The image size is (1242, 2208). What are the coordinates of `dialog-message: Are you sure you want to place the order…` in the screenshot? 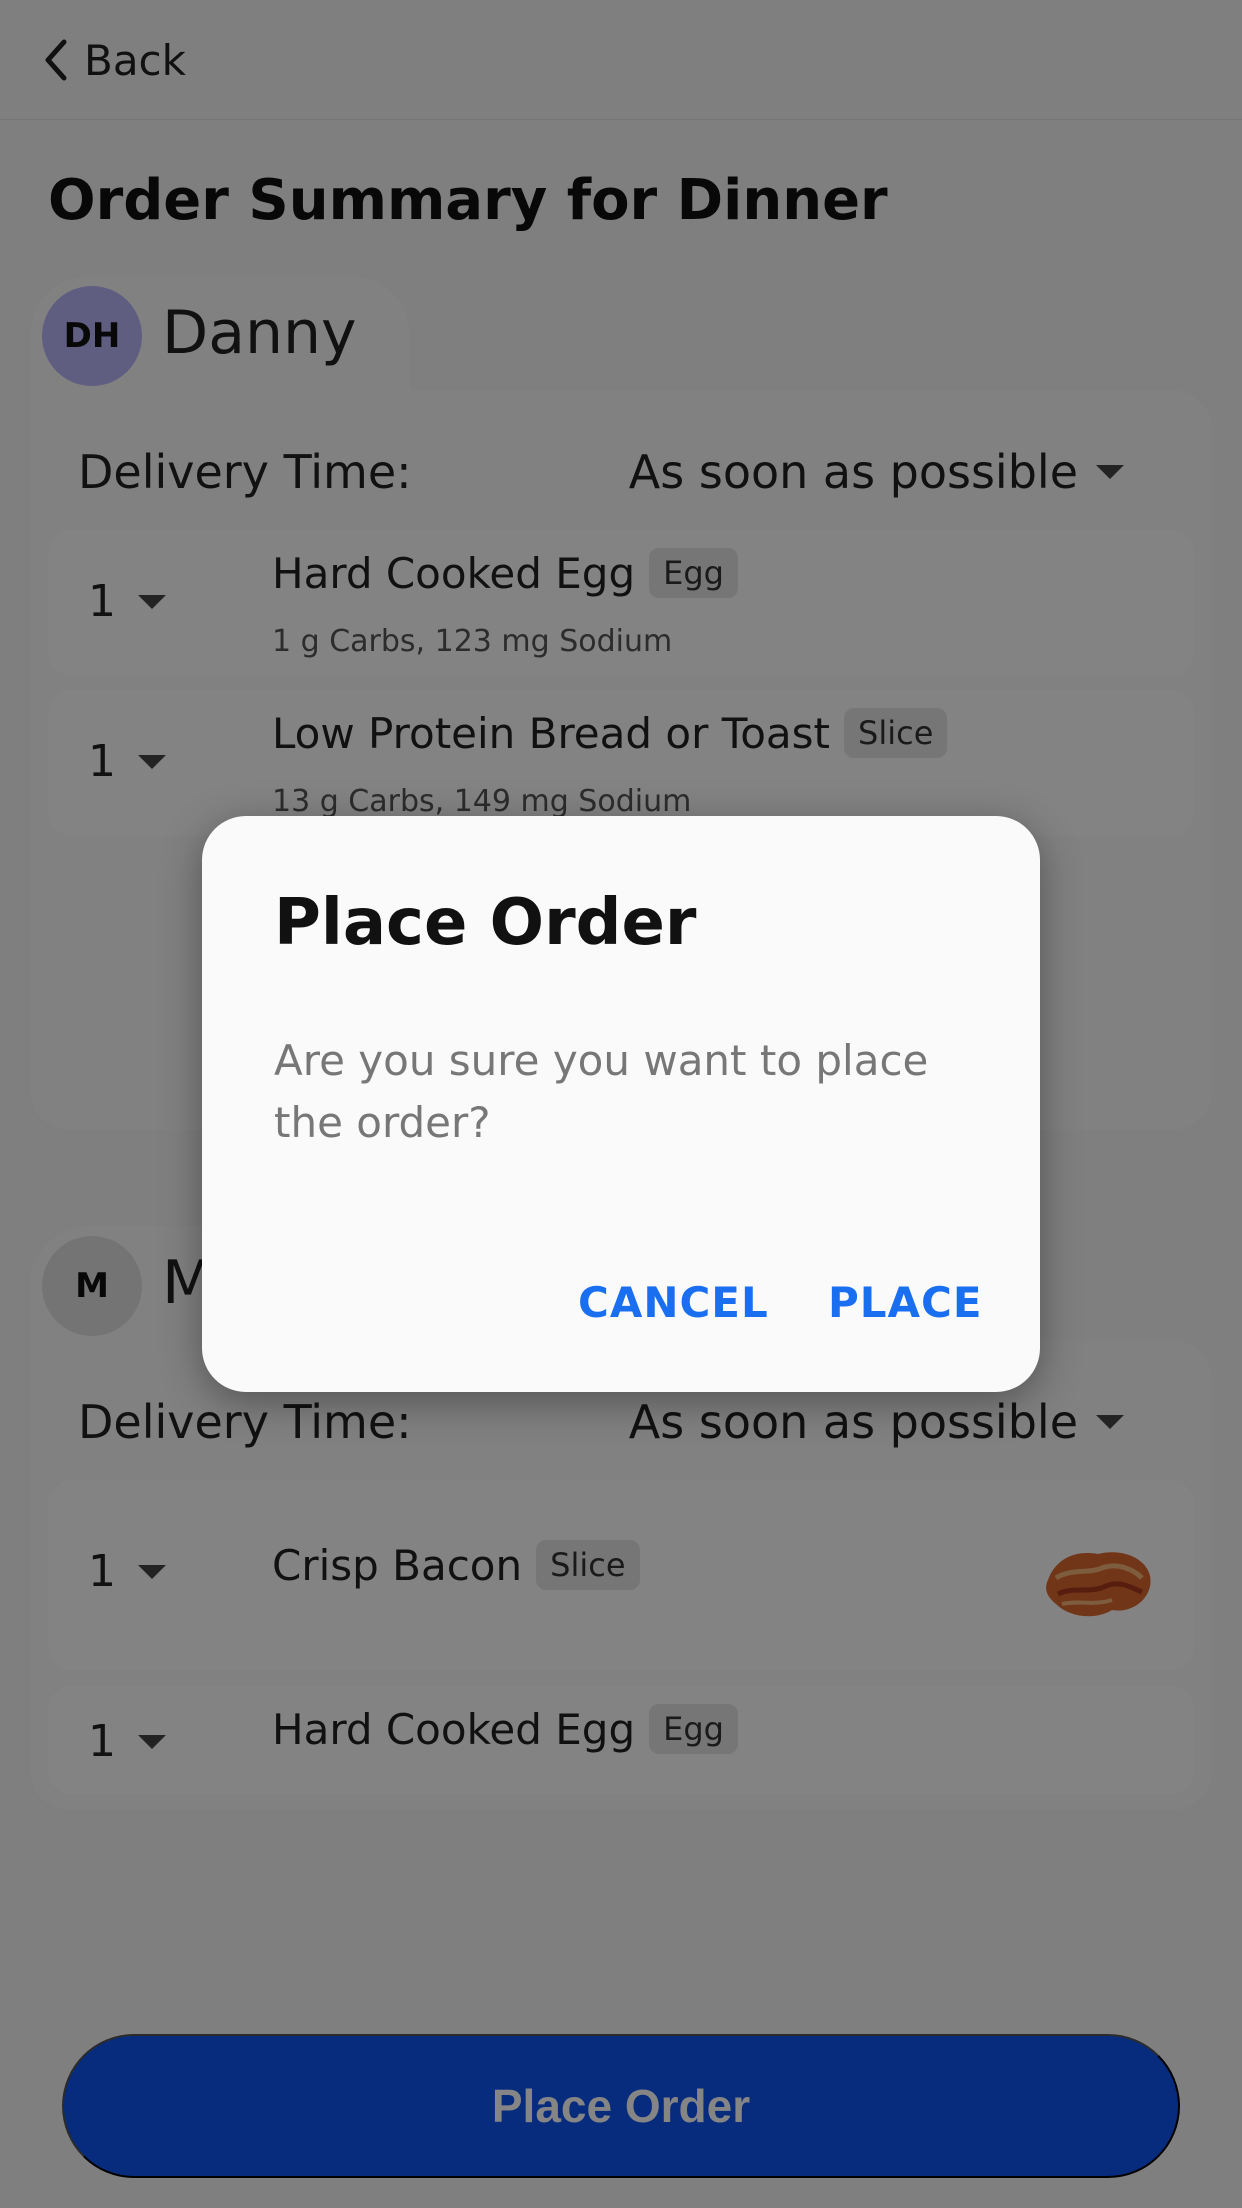 It's located at (601, 1091).